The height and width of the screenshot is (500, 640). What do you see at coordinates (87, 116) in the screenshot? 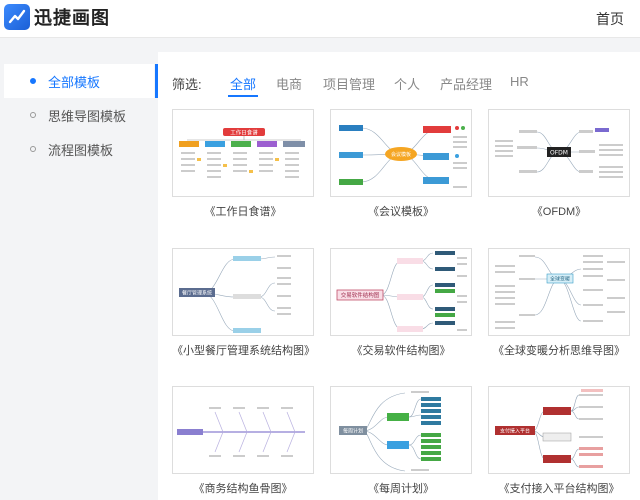
I see `sidebar-item-label: 思维导图模板` at bounding box center [87, 116].